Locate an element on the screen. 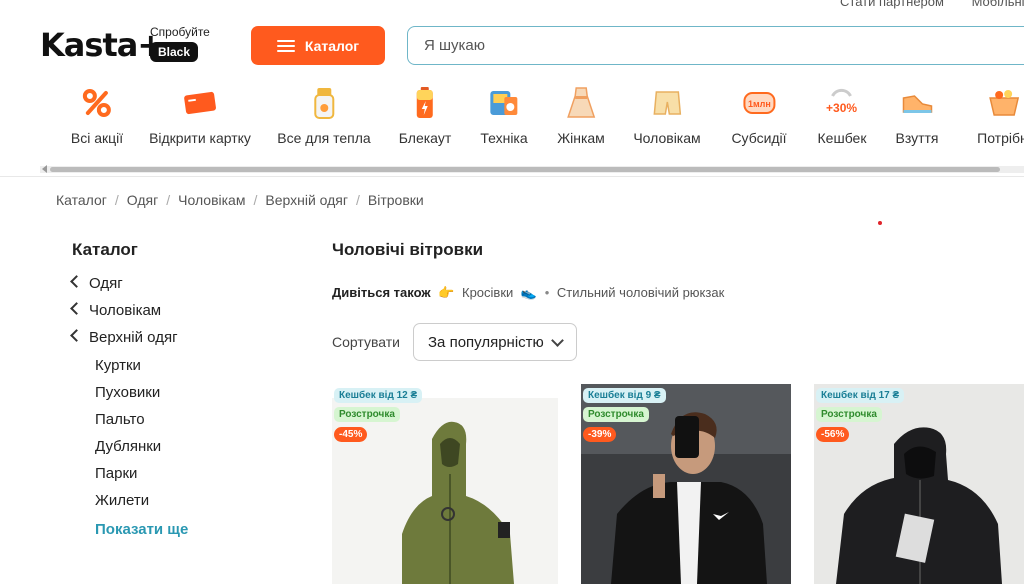 This screenshot has height=584, width=1024. catalog-button-label: Каталог is located at coordinates (332, 45).